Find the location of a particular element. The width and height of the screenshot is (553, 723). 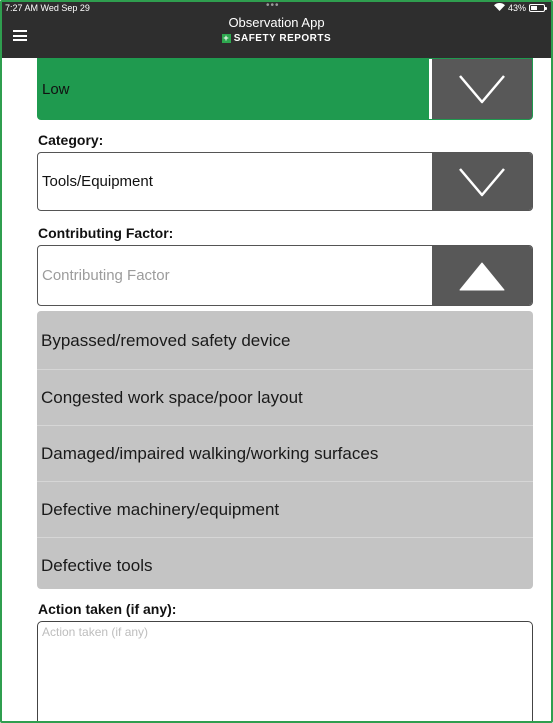

battery-icon is located at coordinates (538, 8).